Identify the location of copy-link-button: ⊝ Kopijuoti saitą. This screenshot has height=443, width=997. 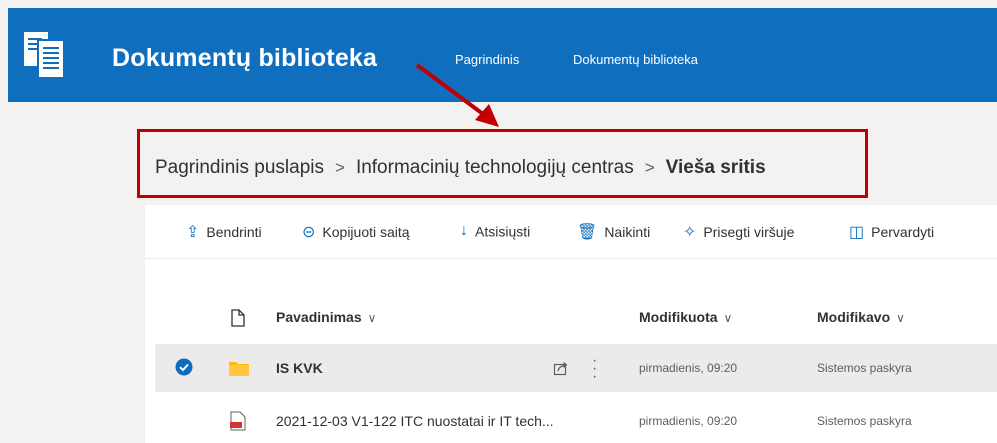
(356, 232).